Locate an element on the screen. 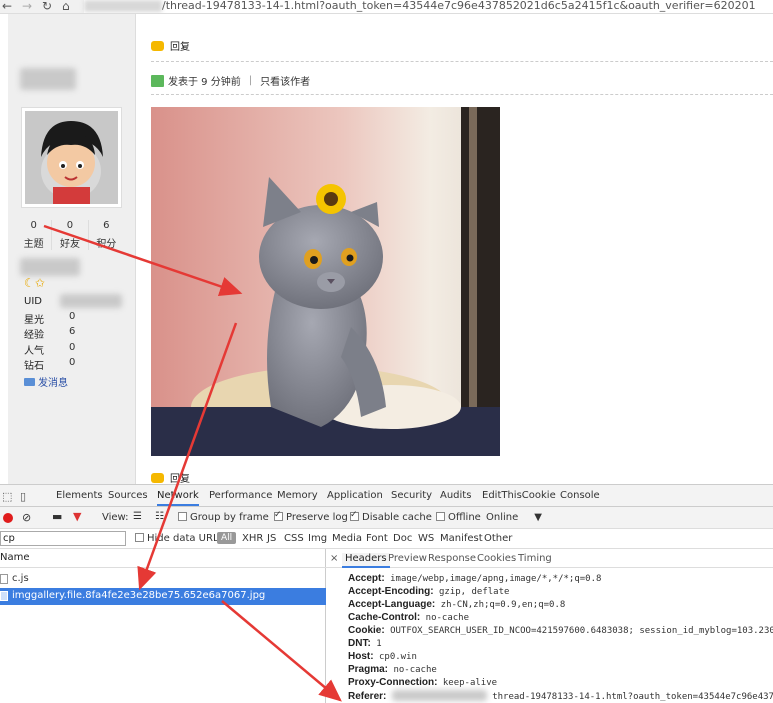 Image resolution: width=773 pixels, height=703 pixels. preserve-log-toggle: Preserve log is located at coordinates (311, 516).